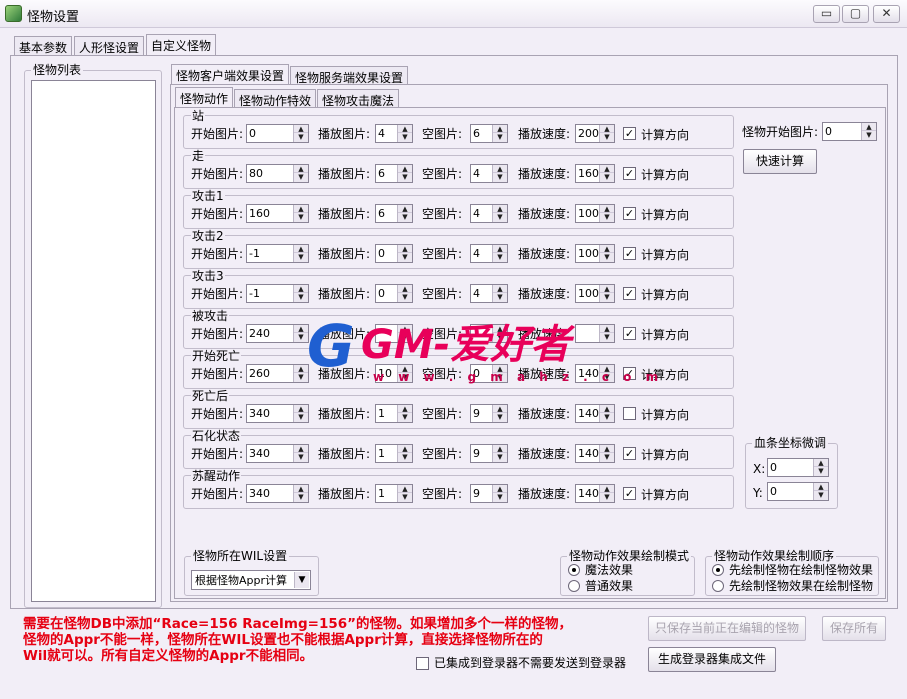 The height and width of the screenshot is (699, 907). I want to click on draw-mode-magic-radio, so click(574, 570).